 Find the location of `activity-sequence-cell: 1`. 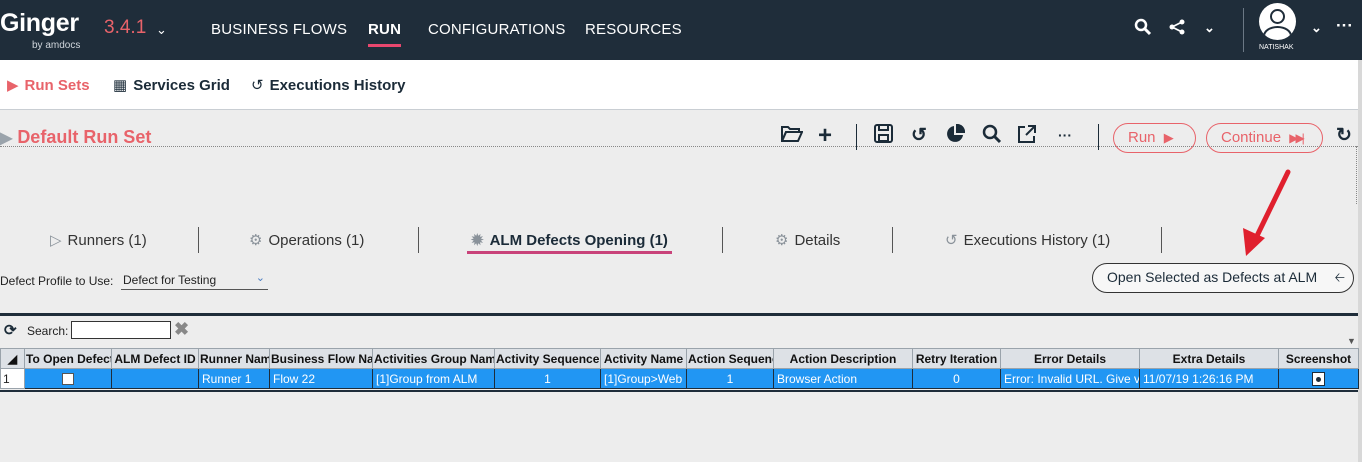

activity-sequence-cell: 1 is located at coordinates (547, 378).